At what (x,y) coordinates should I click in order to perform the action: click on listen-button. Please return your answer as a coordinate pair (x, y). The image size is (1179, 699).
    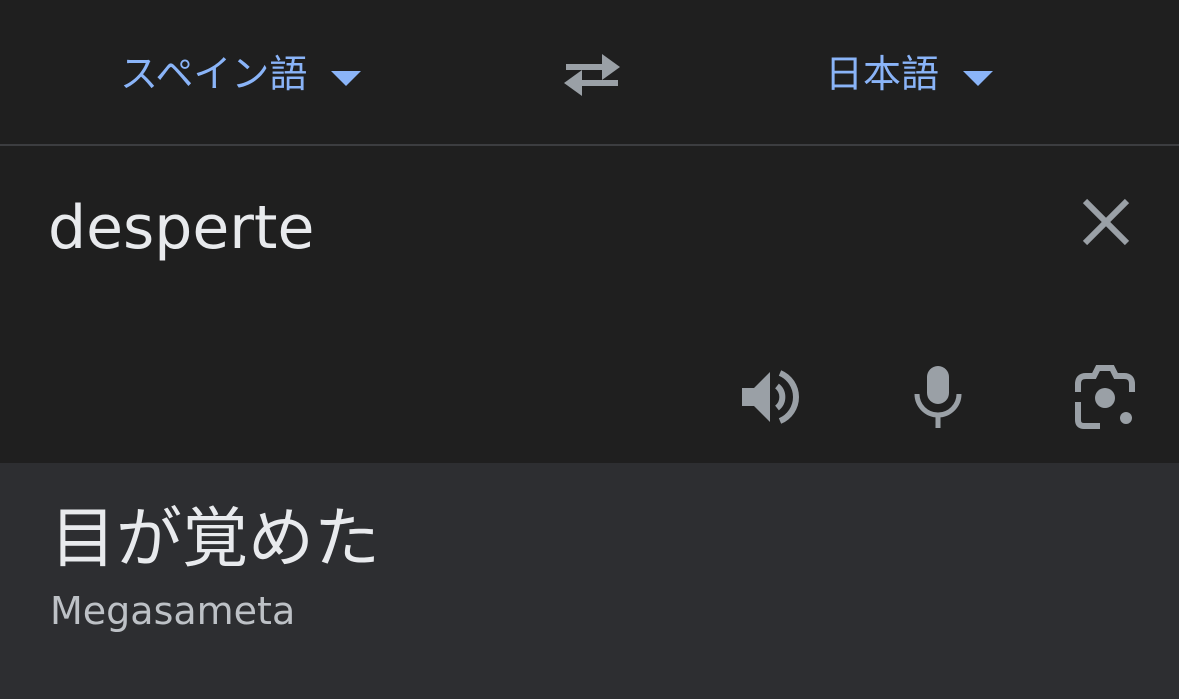
    Looking at the image, I should click on (771, 397).